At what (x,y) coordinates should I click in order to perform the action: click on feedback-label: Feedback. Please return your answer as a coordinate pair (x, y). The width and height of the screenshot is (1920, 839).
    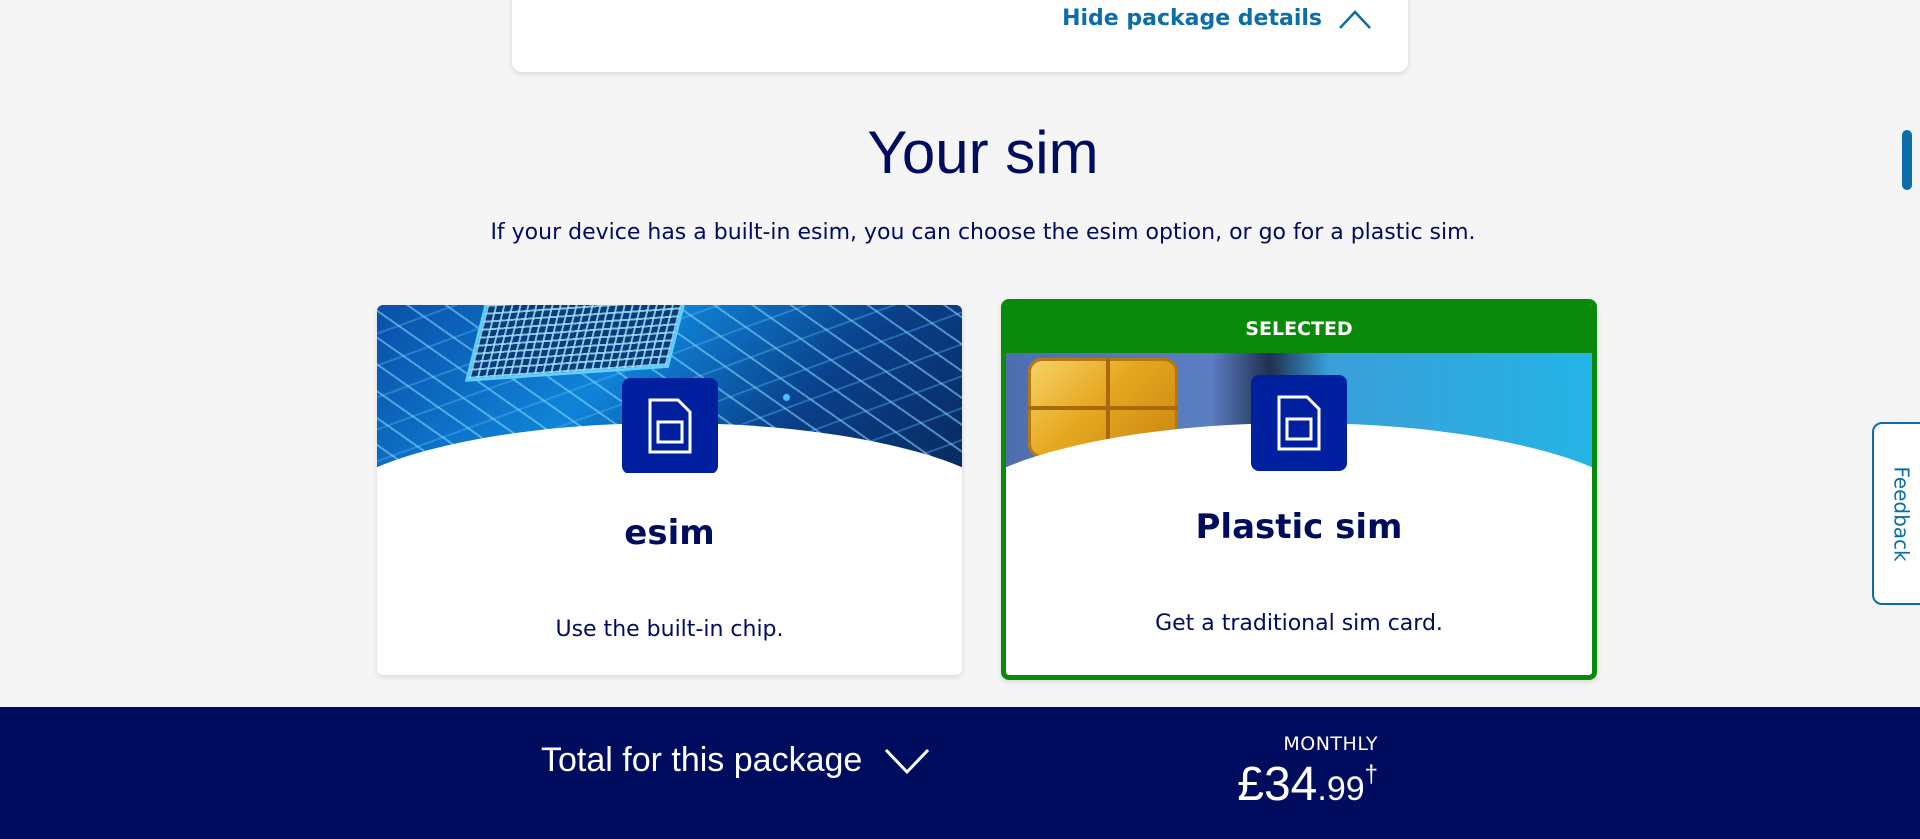
    Looking at the image, I should click on (1902, 513).